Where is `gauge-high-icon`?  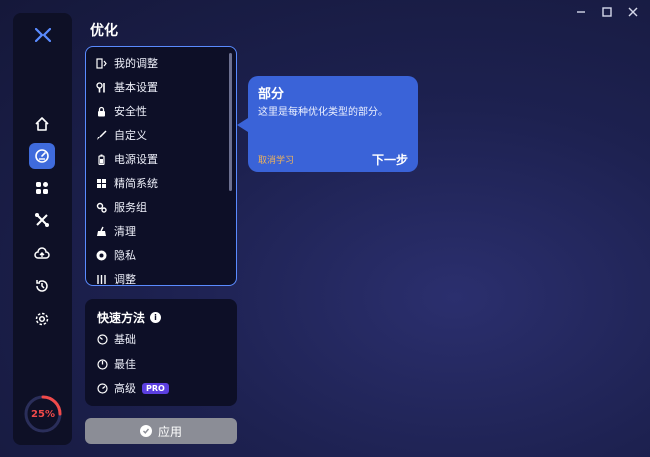
gauge-high-icon is located at coordinates (102, 388).